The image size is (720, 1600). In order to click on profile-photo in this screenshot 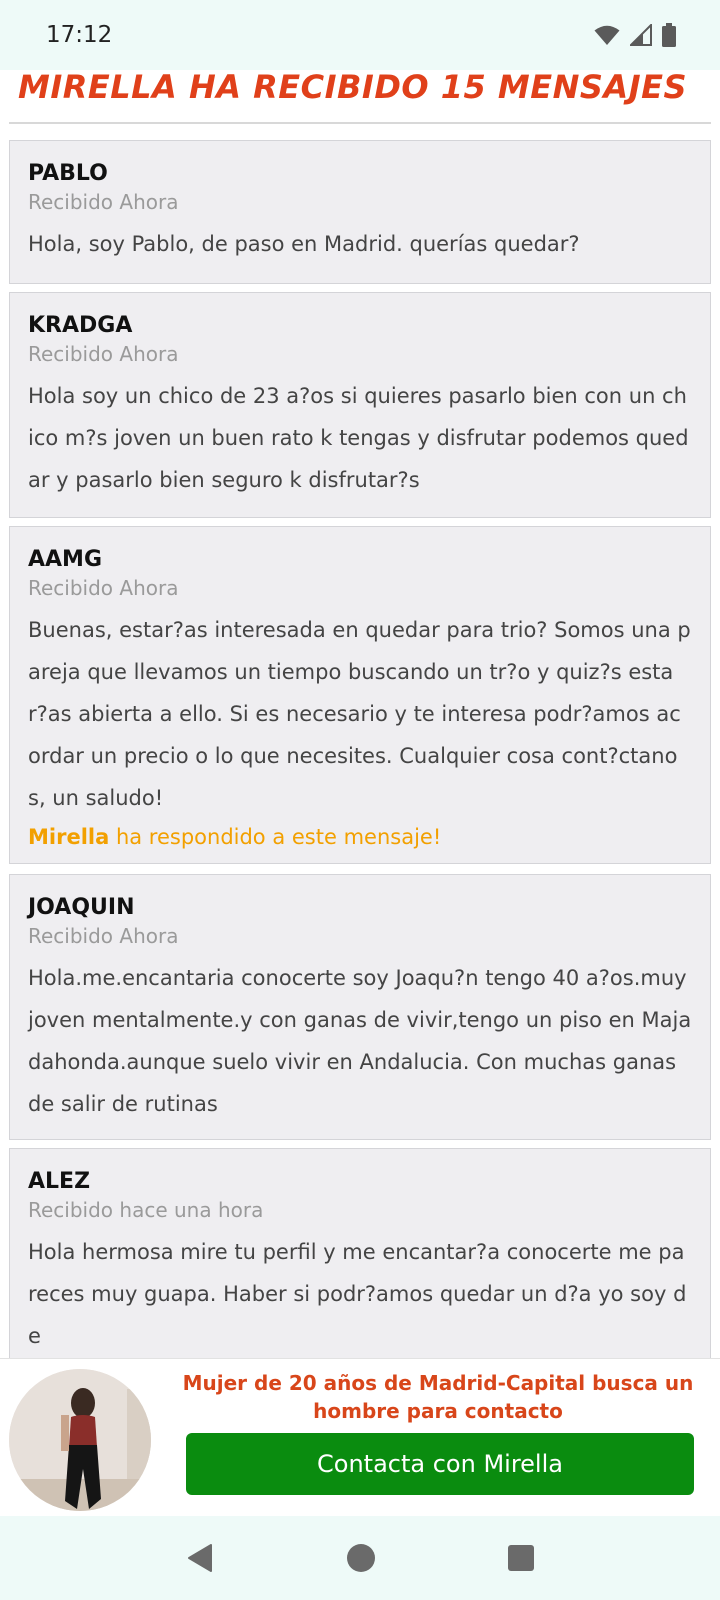, I will do `click(80, 1440)`.